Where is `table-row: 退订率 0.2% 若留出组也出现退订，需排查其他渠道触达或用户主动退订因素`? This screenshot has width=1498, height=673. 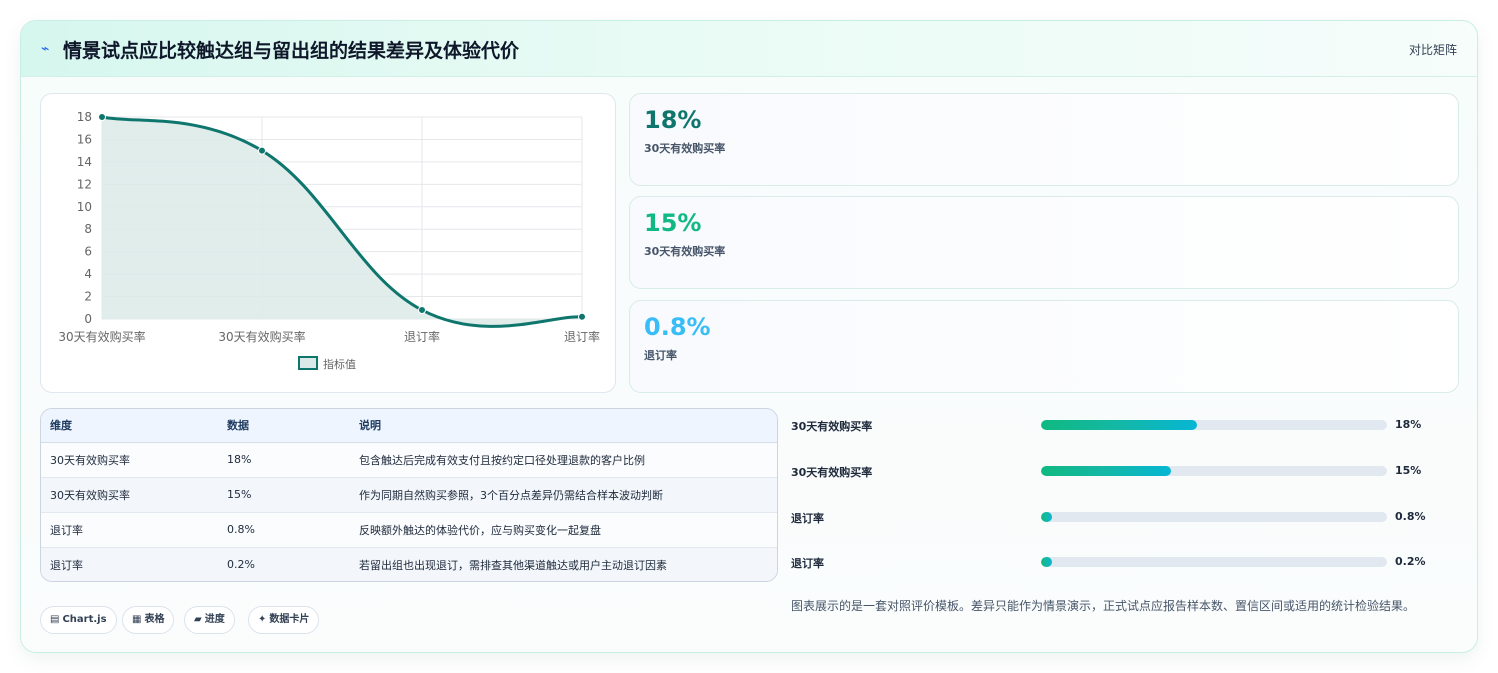 table-row: 退订率 0.2% 若留出组也出现退订，需排查其他渠道触达或用户主动退订因素 is located at coordinates (409, 564).